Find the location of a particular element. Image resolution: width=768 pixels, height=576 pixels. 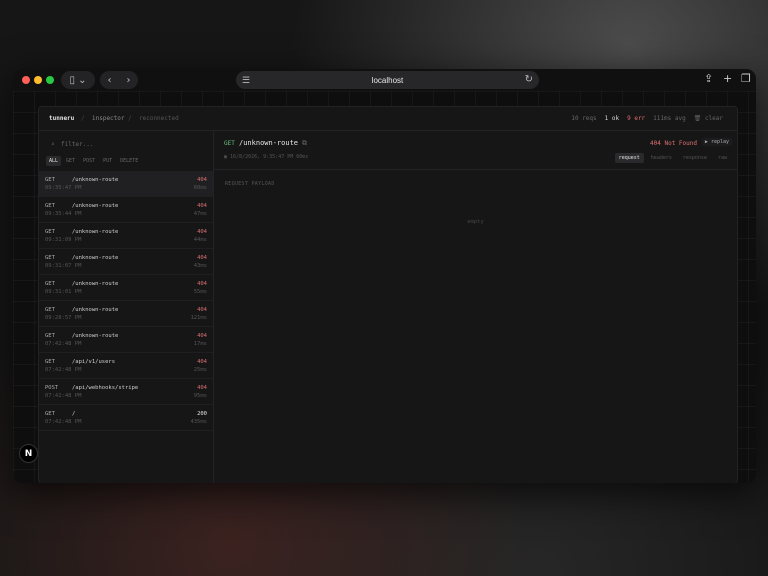

clear-button: 🗑 clear is located at coordinates (708, 118).